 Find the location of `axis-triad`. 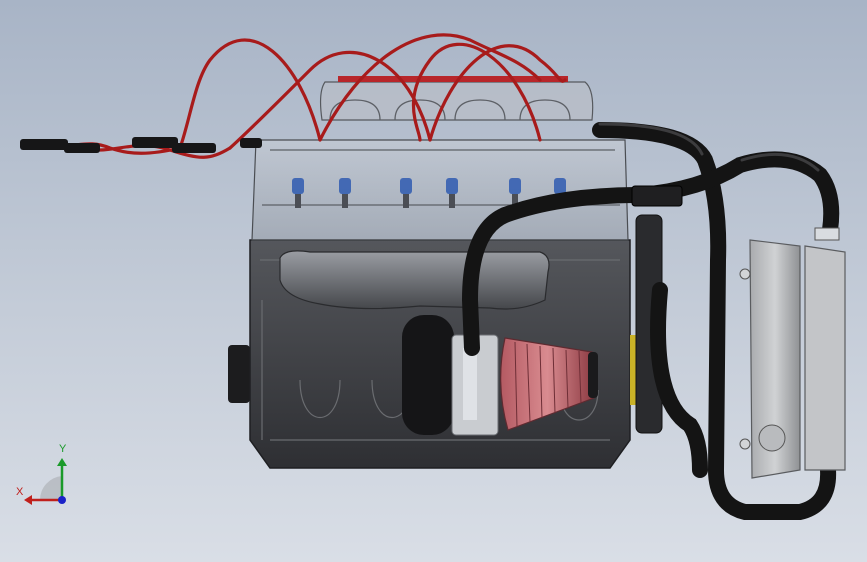

axis-triad is located at coordinates (45, 481).